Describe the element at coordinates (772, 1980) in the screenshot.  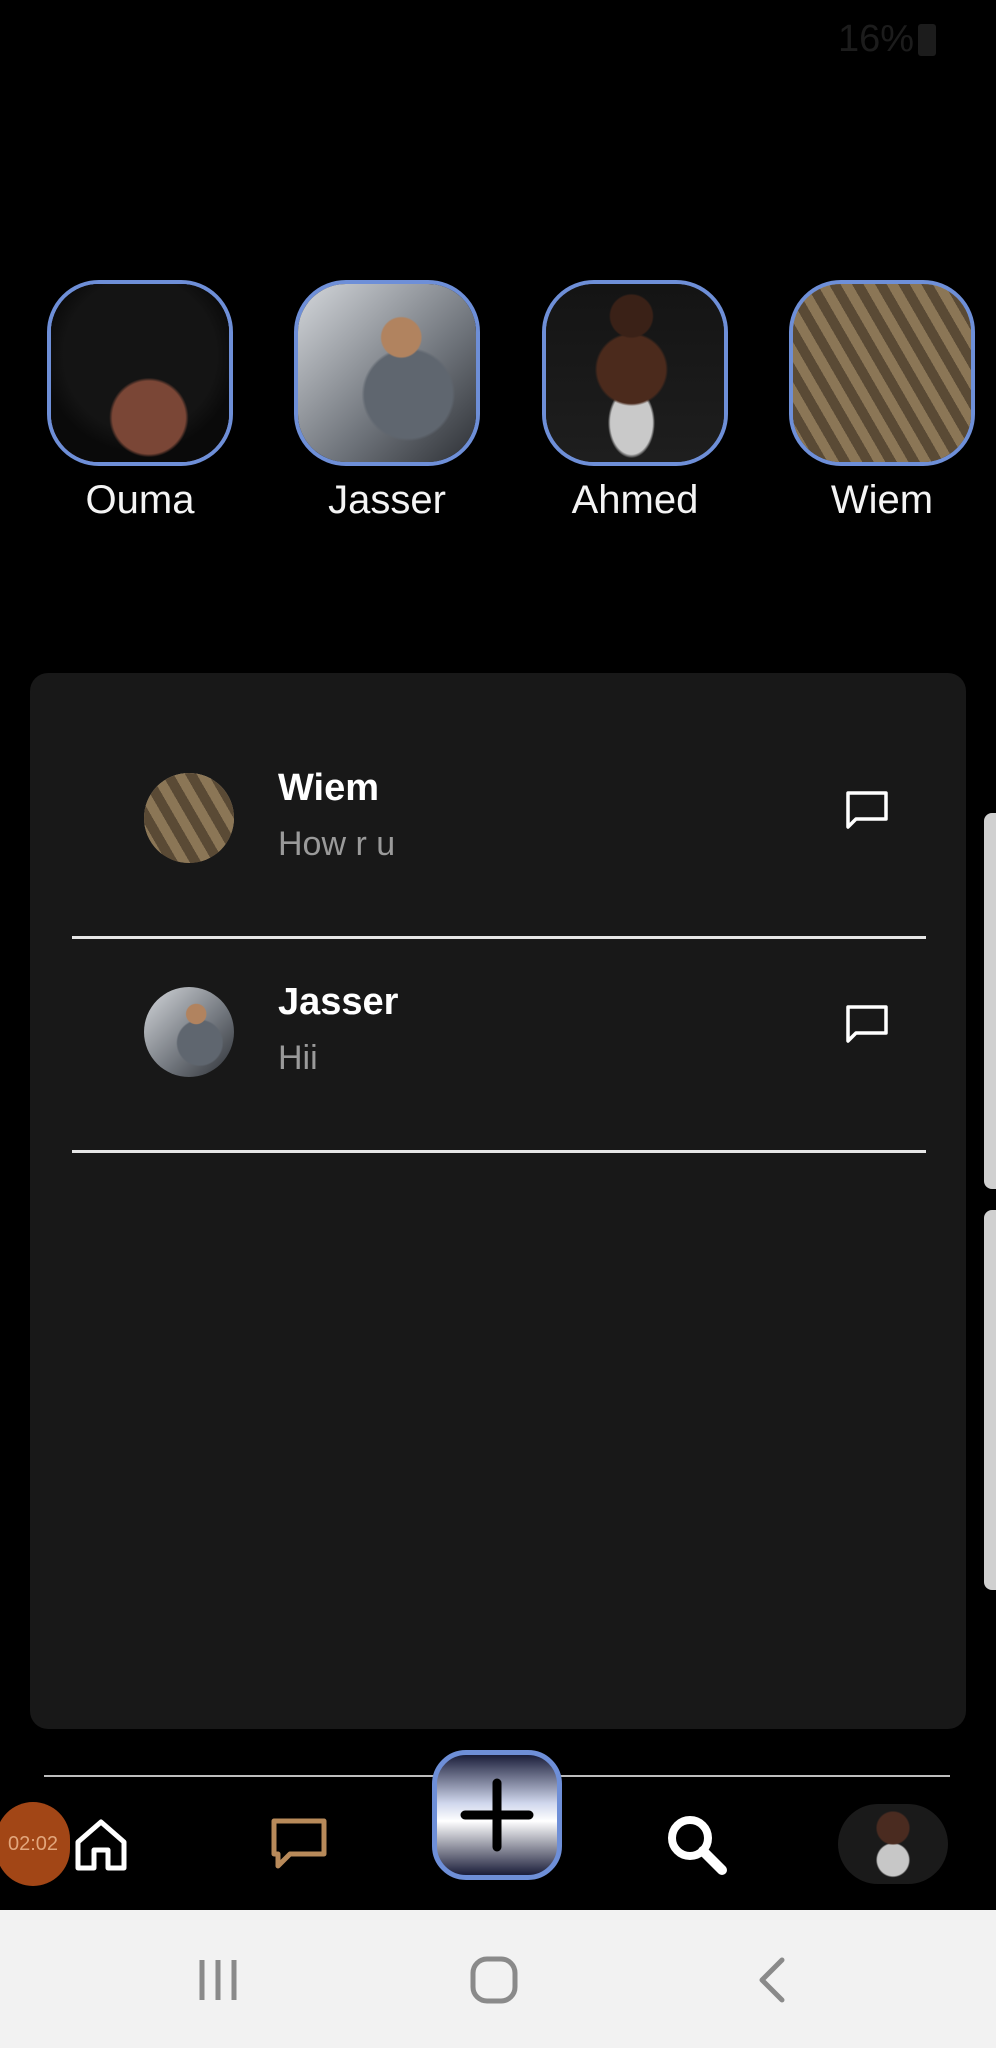
I see `back-icon` at that location.